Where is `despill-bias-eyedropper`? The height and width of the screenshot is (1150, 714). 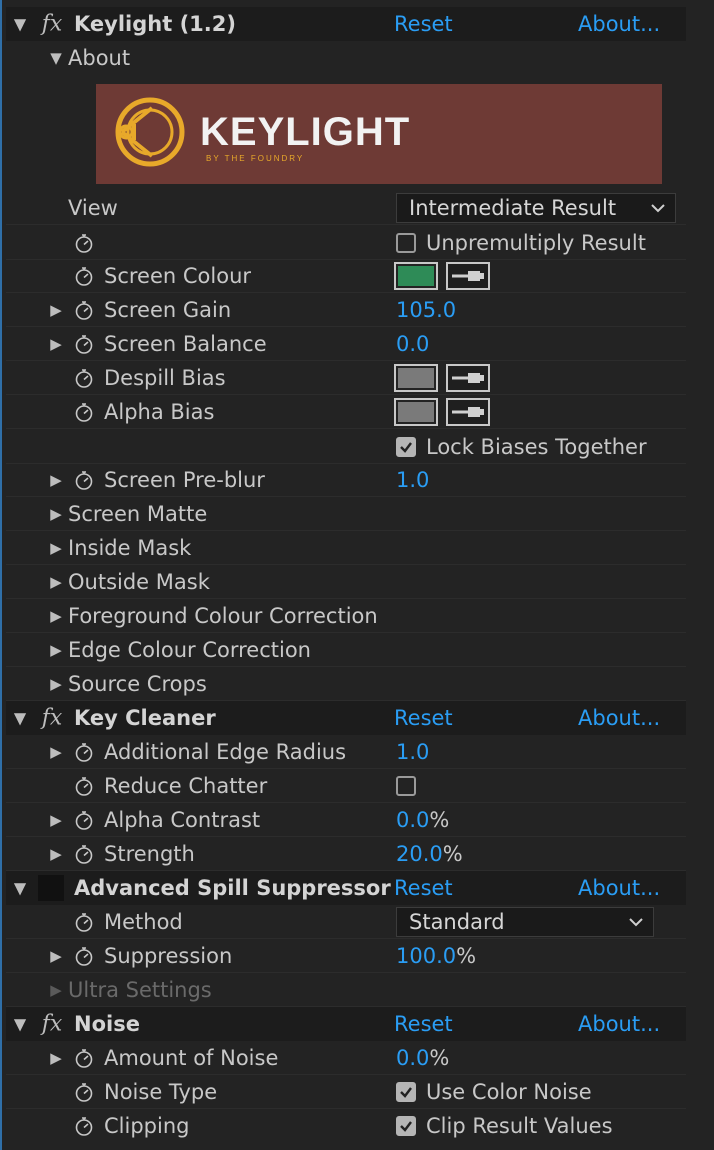 despill-bias-eyedropper is located at coordinates (468, 378).